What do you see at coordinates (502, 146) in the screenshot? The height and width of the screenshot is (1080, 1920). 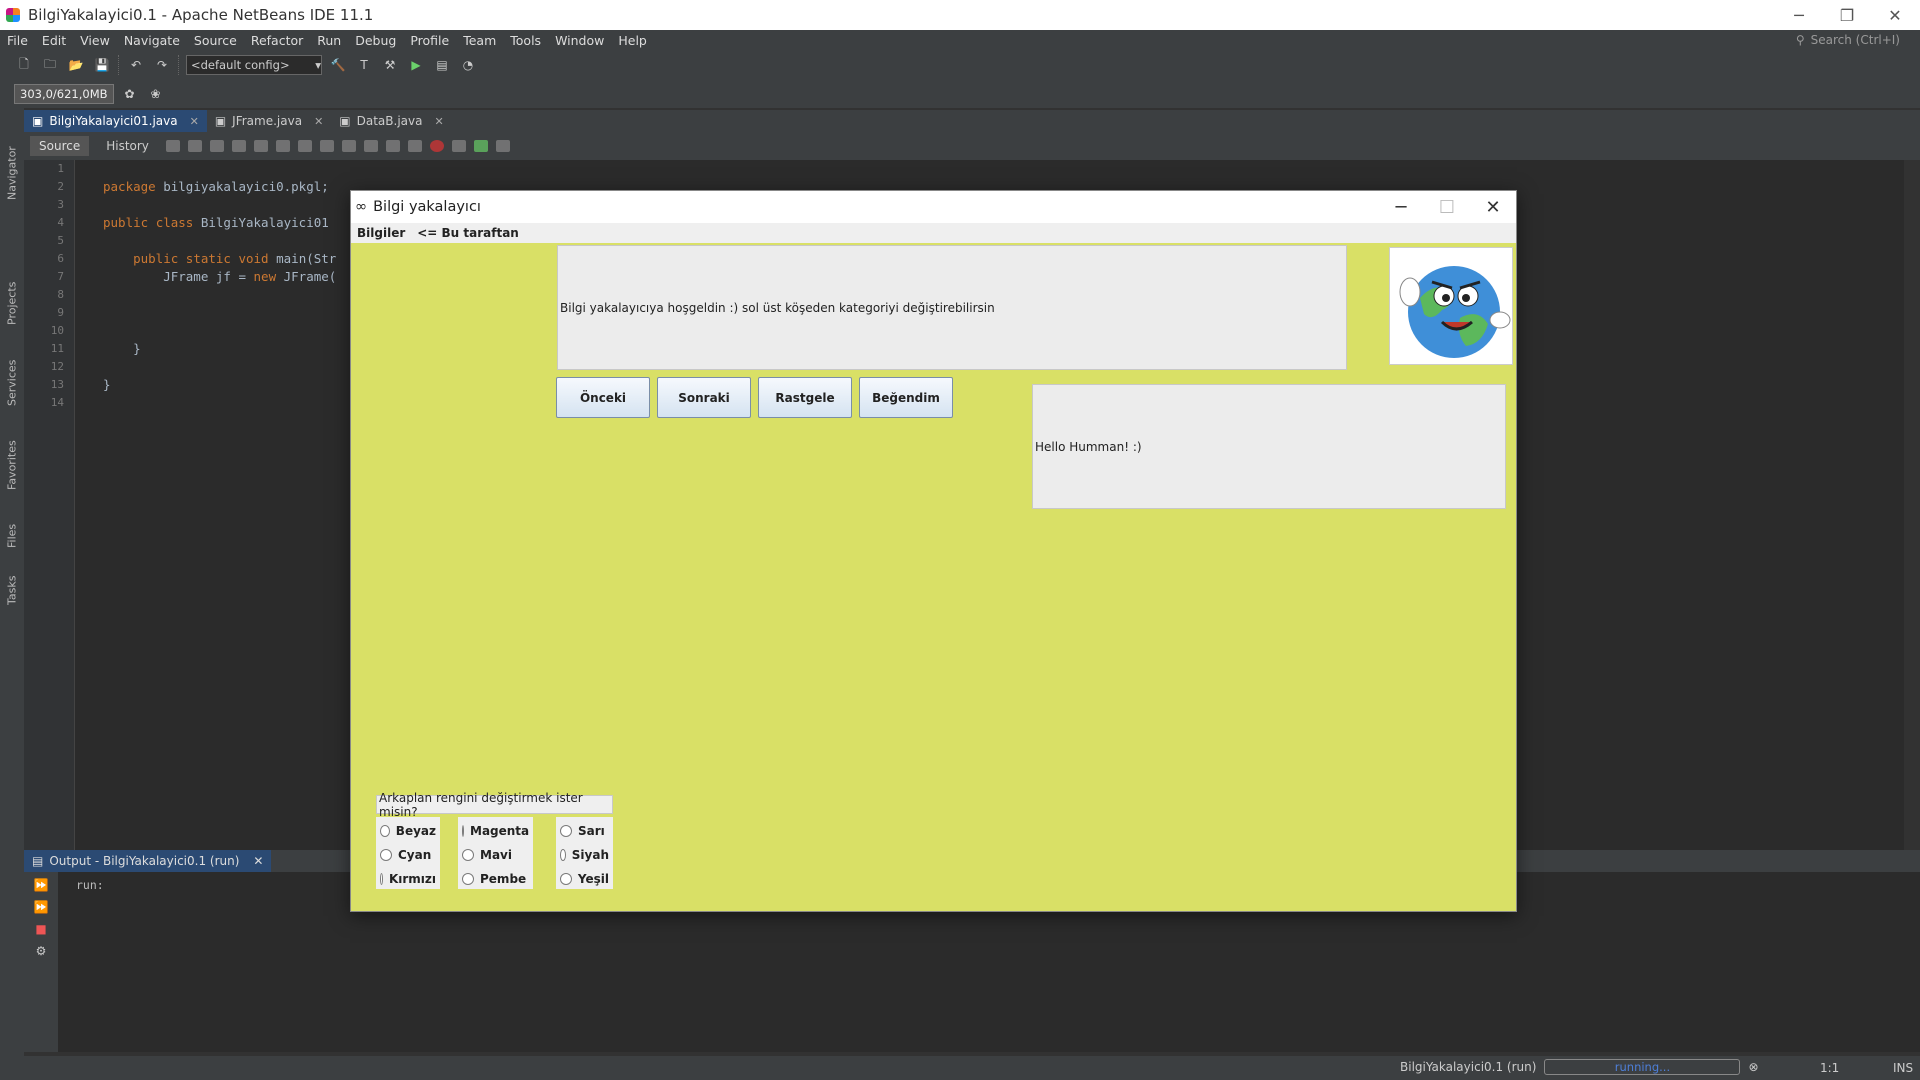 I see `uncomment-icon` at bounding box center [502, 146].